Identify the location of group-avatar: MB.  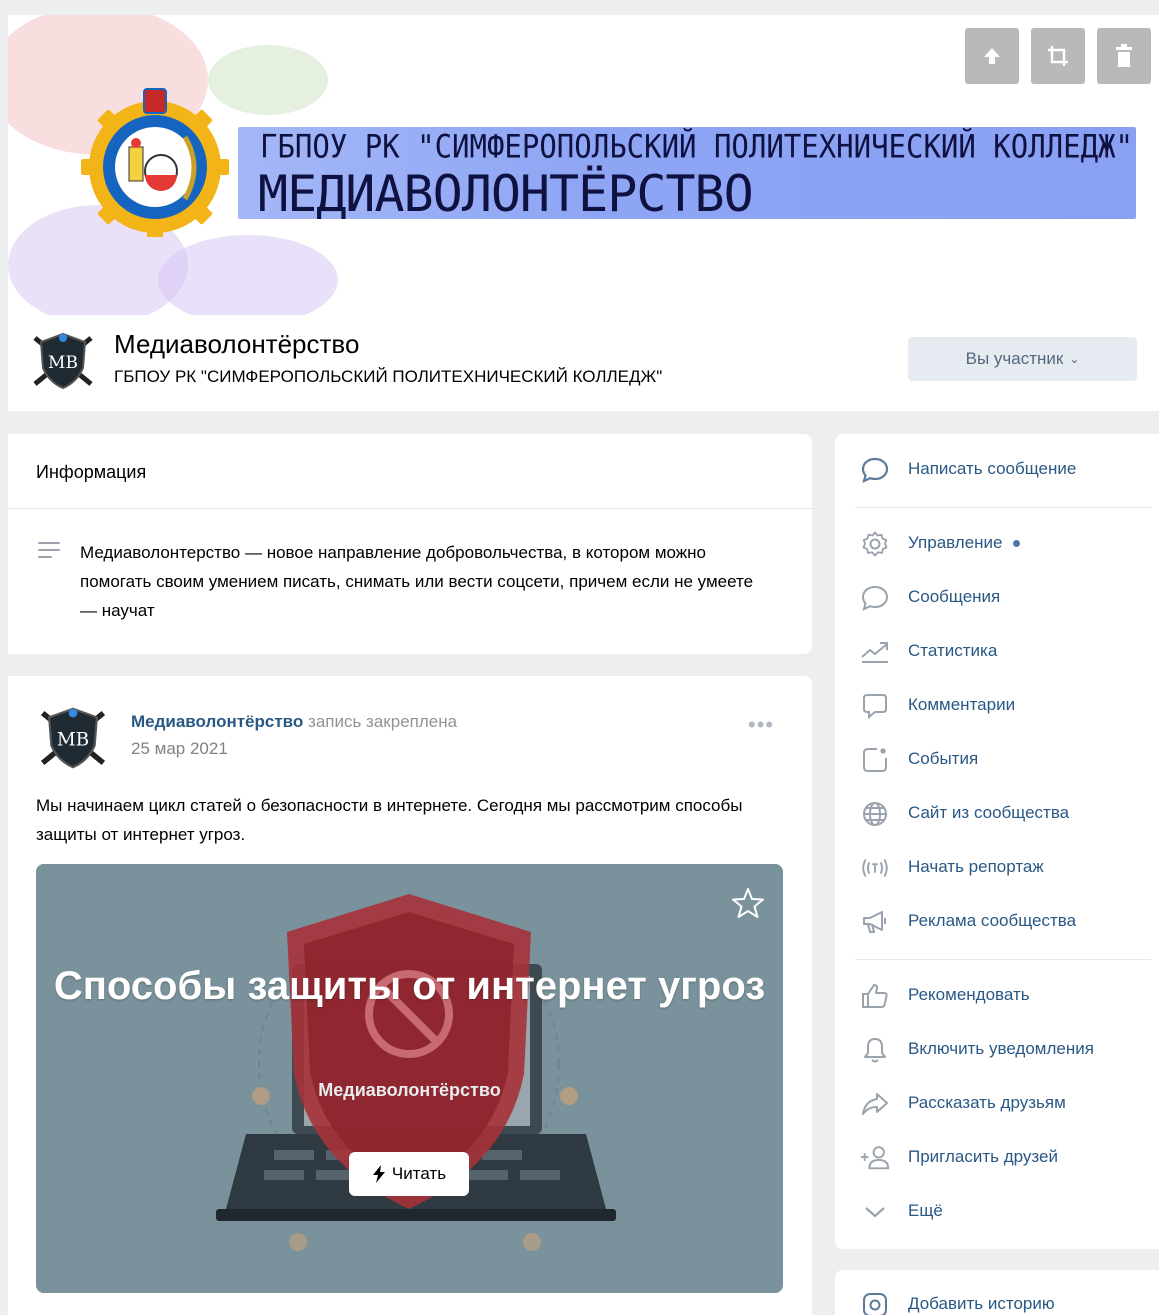
(63, 361).